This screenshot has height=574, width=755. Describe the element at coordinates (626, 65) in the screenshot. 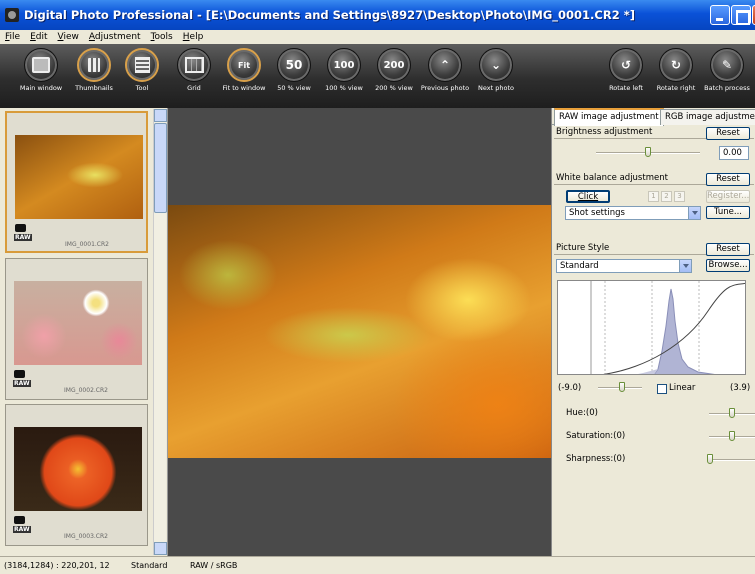

I see `rotate-left-icon: ↺` at that location.